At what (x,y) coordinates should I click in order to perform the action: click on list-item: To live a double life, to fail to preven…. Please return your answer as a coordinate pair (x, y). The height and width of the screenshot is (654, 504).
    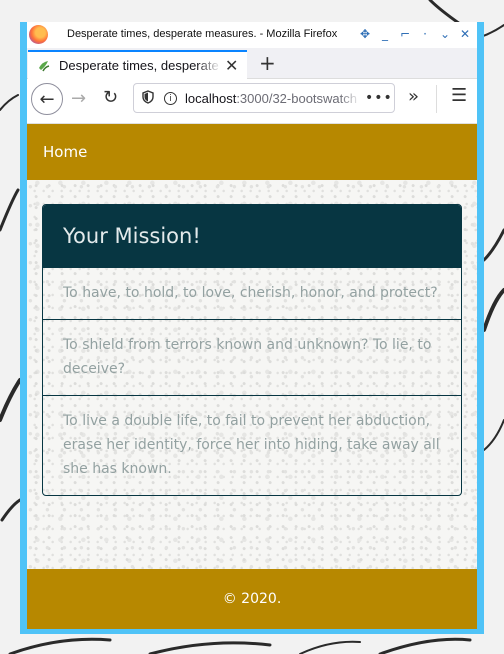
    Looking at the image, I should click on (252, 445).